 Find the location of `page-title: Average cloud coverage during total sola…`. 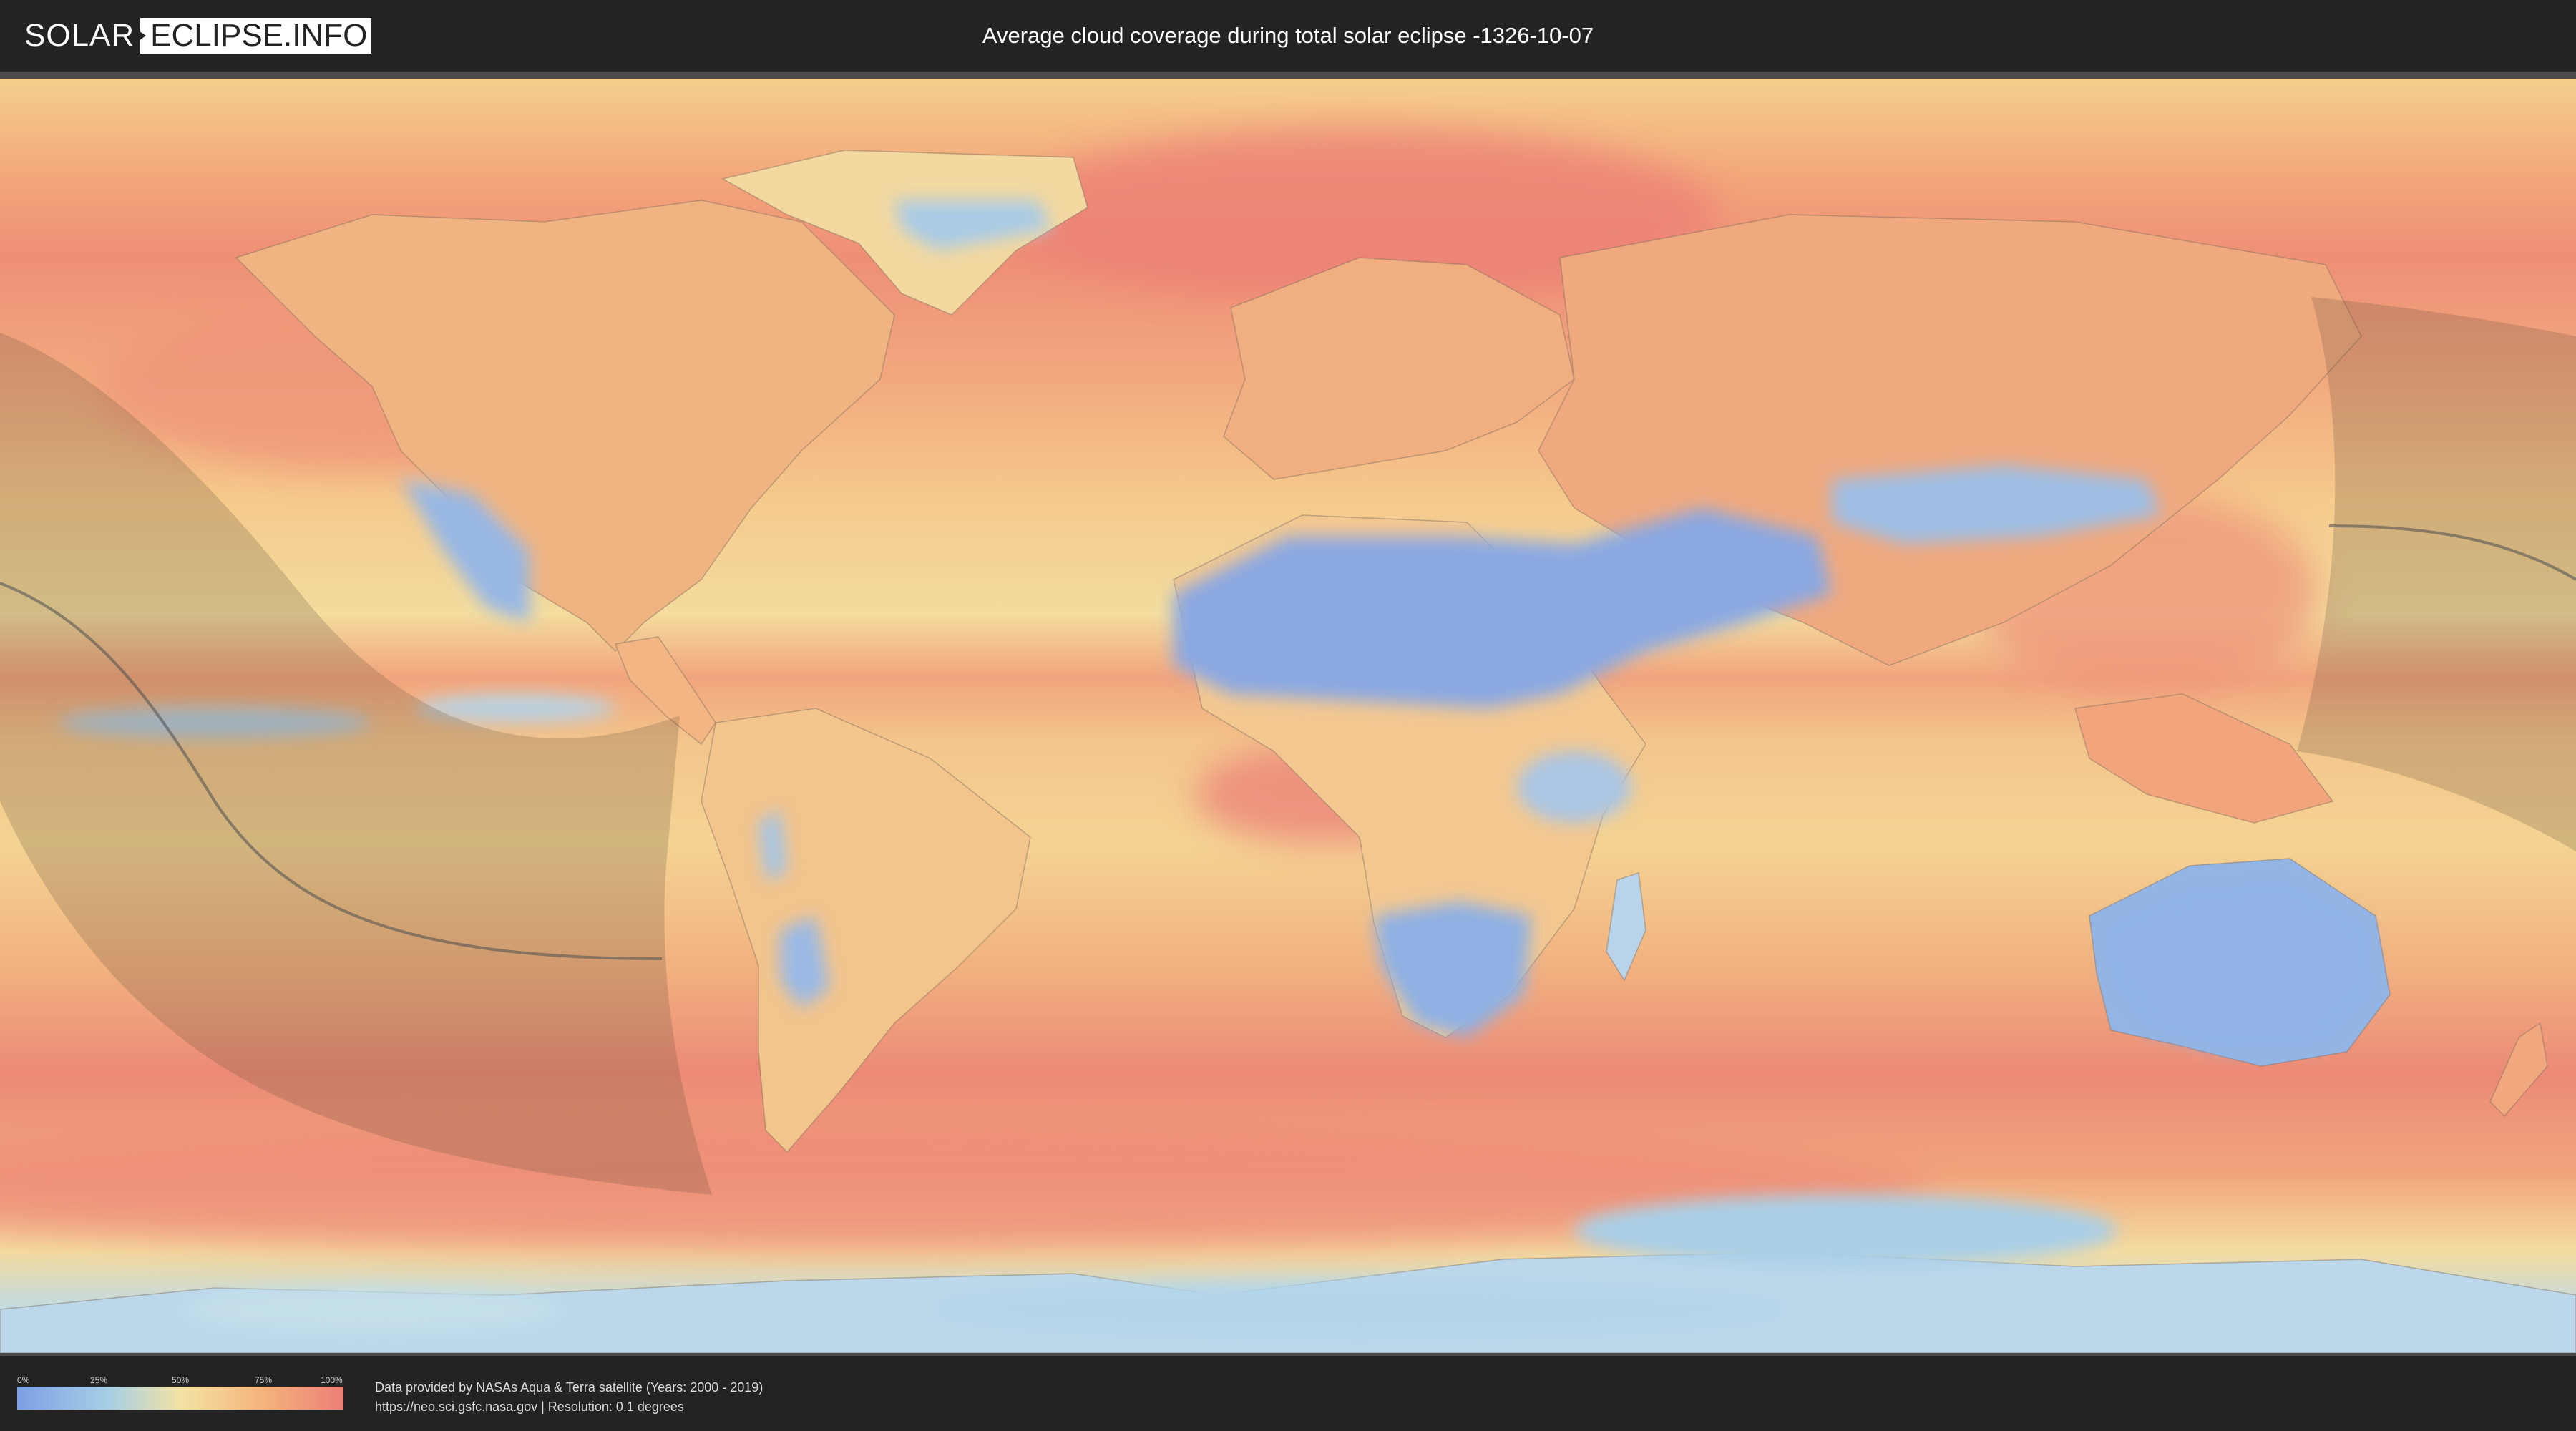

page-title: Average cloud coverage during total sola… is located at coordinates (1288, 35).